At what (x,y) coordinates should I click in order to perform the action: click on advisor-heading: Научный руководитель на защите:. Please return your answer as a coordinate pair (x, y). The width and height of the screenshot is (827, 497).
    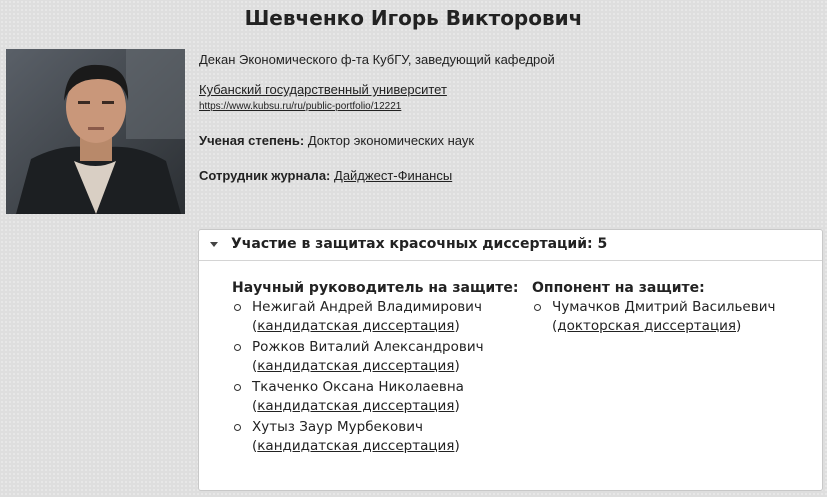
    Looking at the image, I should click on (375, 288).